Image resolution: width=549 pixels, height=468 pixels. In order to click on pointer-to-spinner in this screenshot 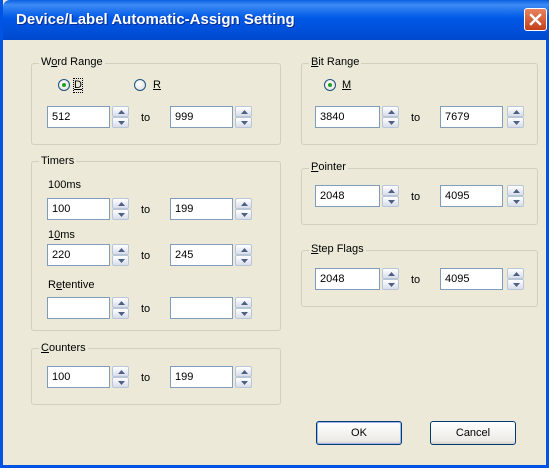, I will do `click(515, 196)`.